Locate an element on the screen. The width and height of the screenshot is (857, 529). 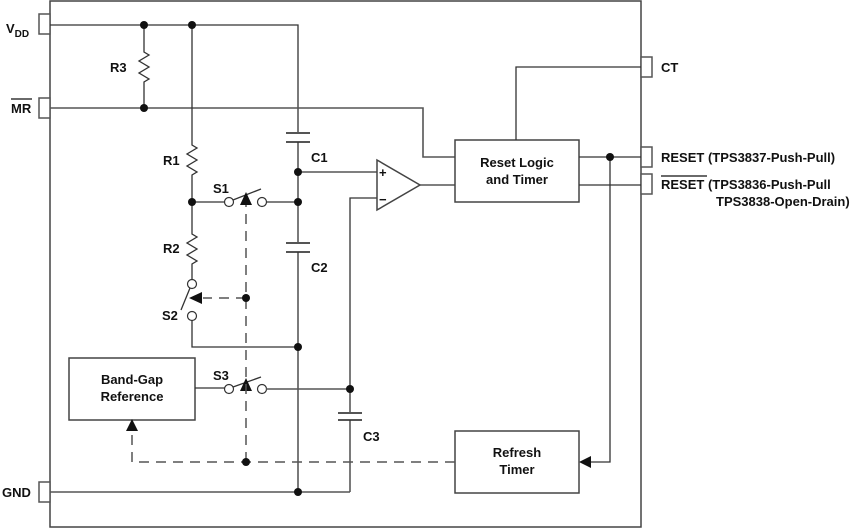
reset-n-label-line2: TPS3838-Open-Drain) is located at coordinates (783, 201).